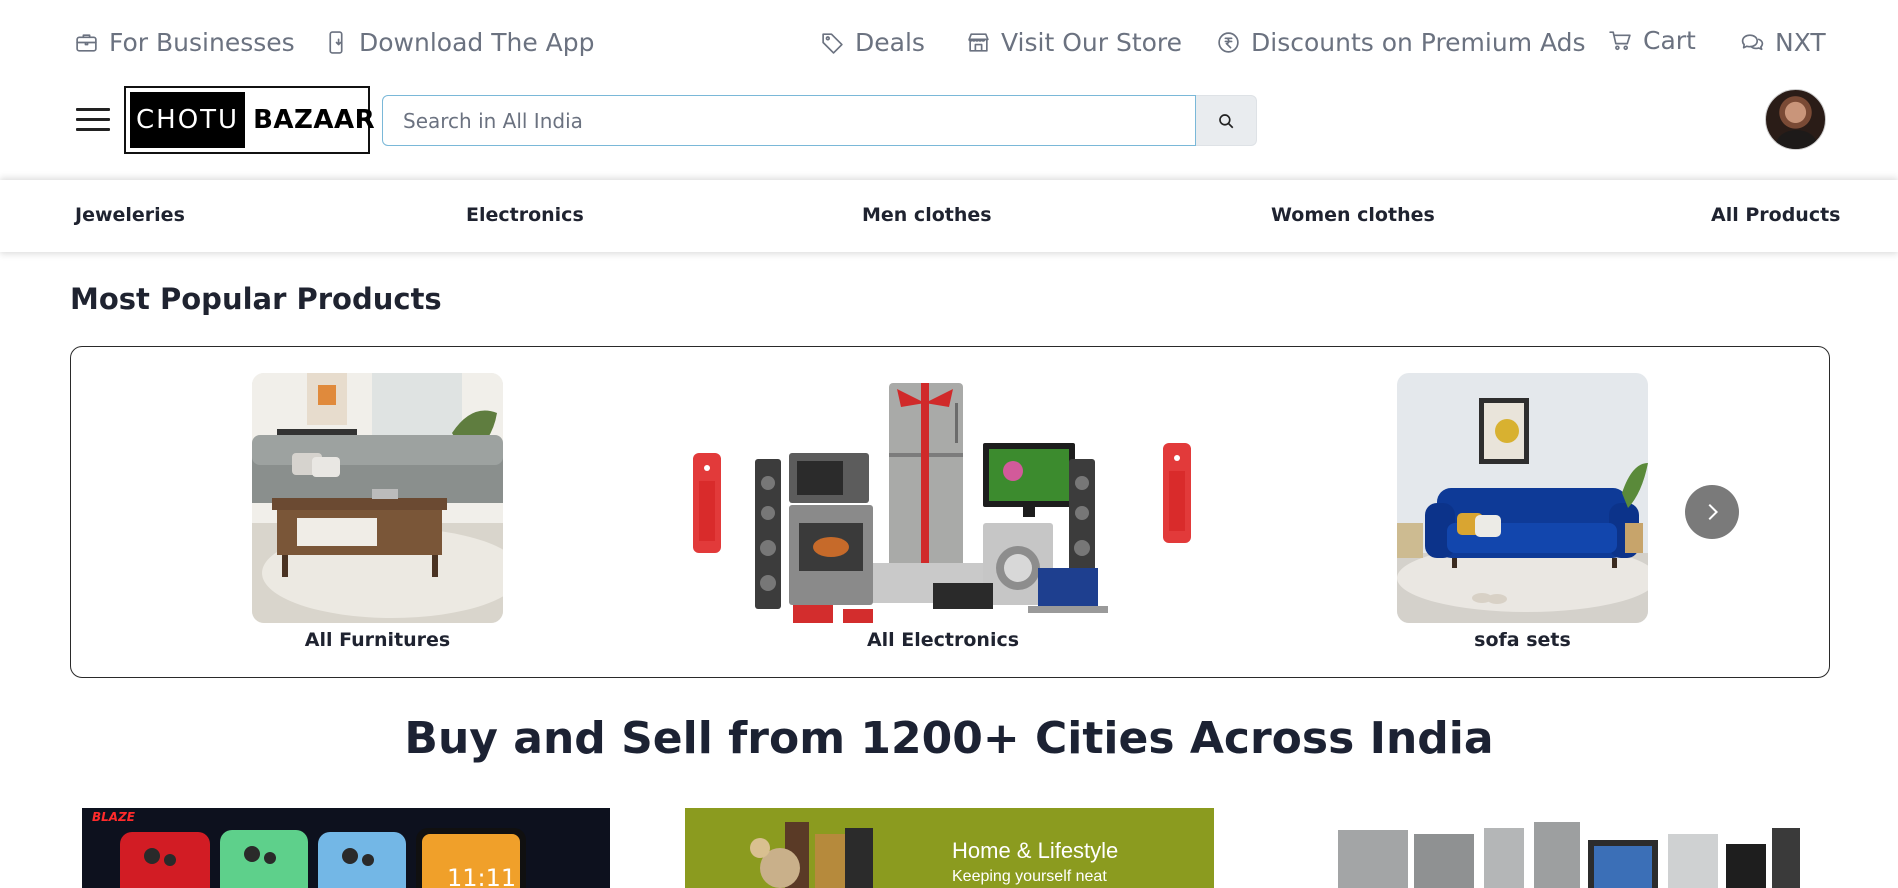 The width and height of the screenshot is (1898, 888). Describe the element at coordinates (130, 215) in the screenshot. I see `category-jeweleries: Jeweleries` at that location.